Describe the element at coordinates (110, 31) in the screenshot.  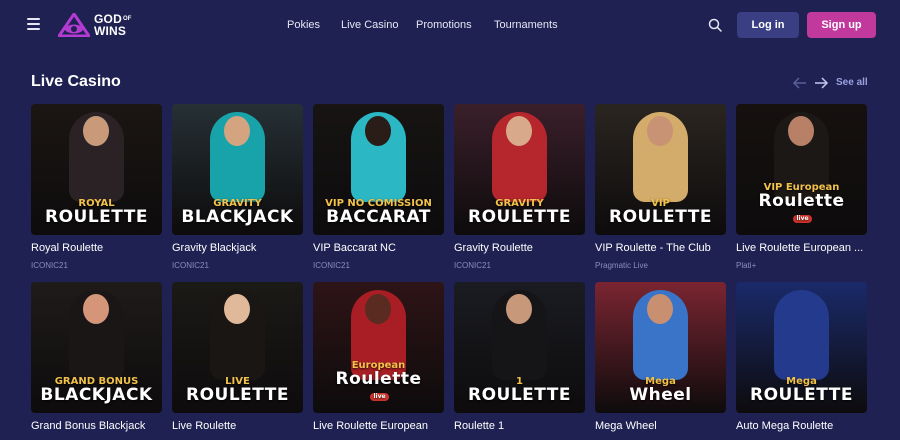
I see `logo-text-bottom: WINS` at that location.